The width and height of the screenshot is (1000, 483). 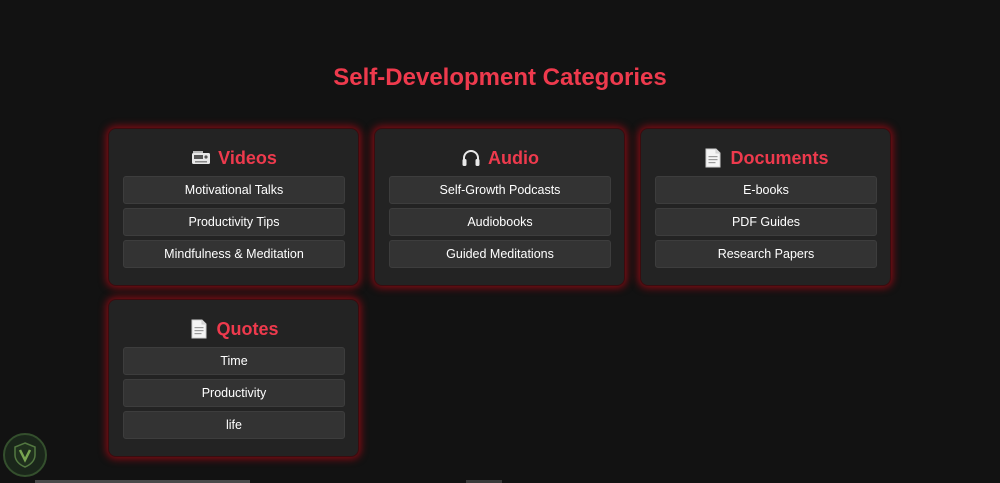 What do you see at coordinates (500, 254) in the screenshot?
I see `list-item-guided-meditations: Guided Meditations` at bounding box center [500, 254].